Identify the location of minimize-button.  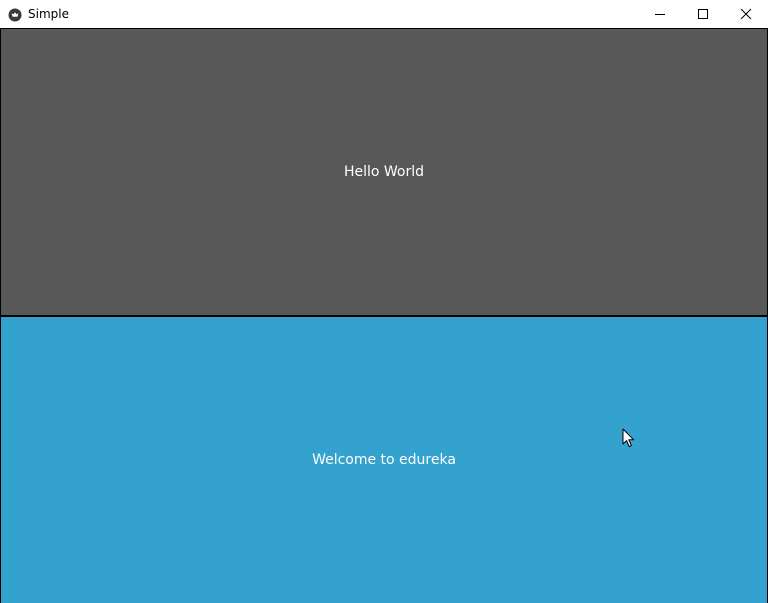
(660, 14).